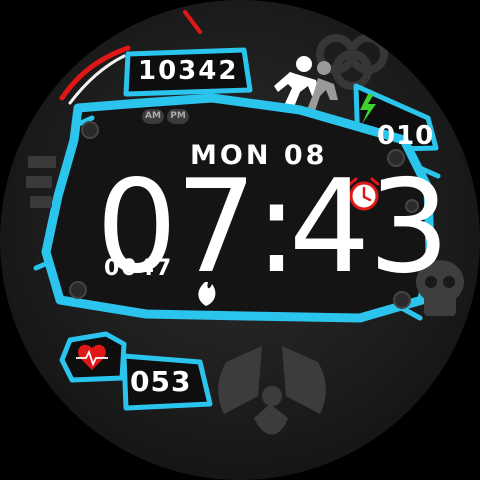  What do you see at coordinates (188, 71) in the screenshot?
I see `steps-value: 10342` at bounding box center [188, 71].